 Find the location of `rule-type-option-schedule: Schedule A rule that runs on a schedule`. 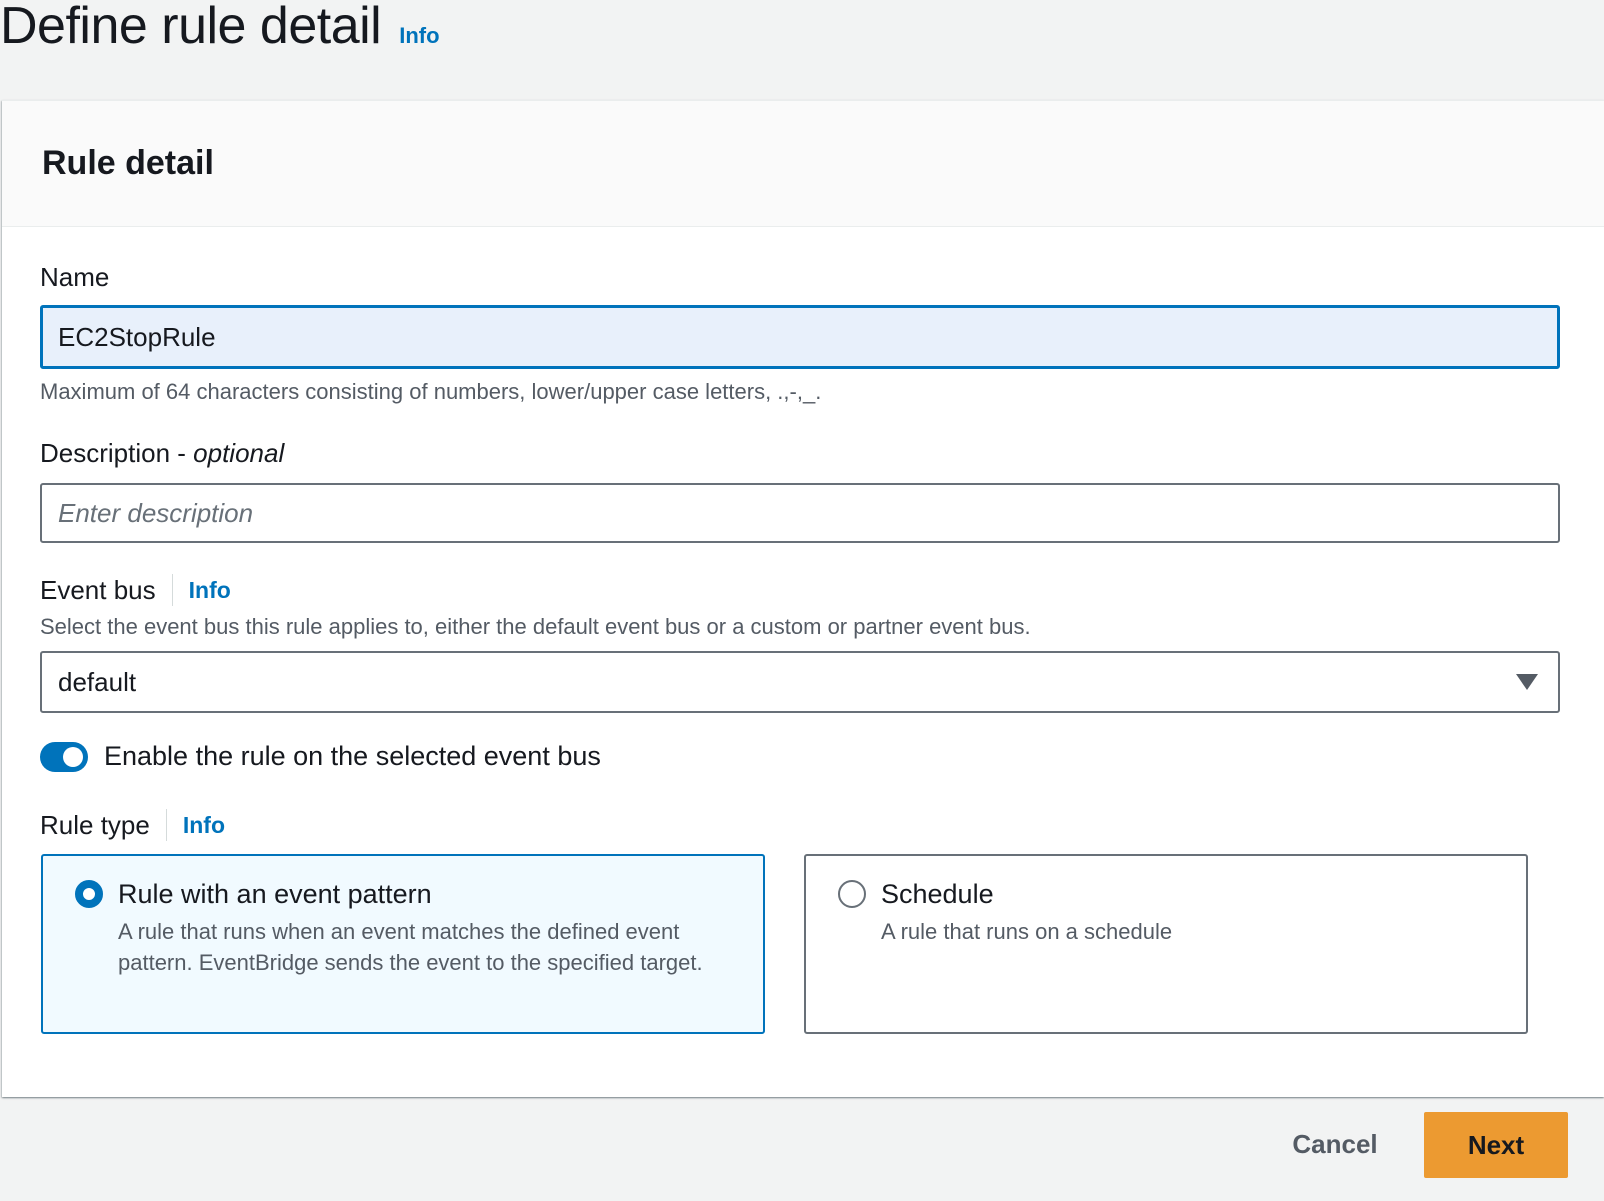

rule-type-option-schedule: Schedule A rule that runs on a schedule is located at coordinates (1166, 944).